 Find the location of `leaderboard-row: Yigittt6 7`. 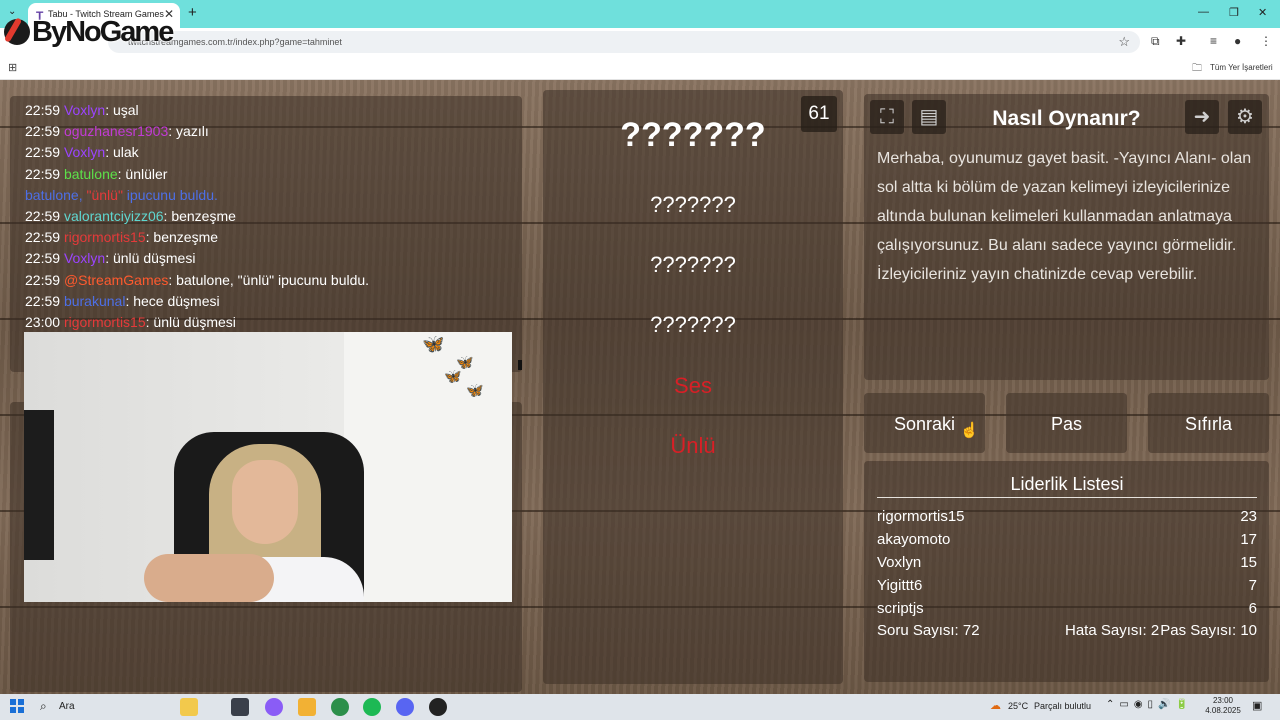

leaderboard-row: Yigittt6 7 is located at coordinates (1067, 588).